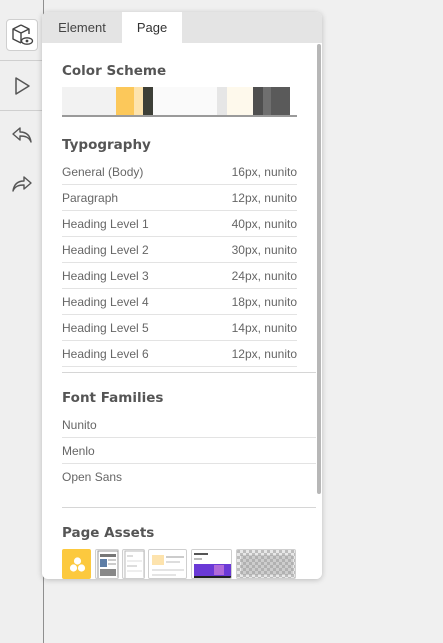 The width and height of the screenshot is (443, 643). What do you see at coordinates (90, 197) in the screenshot?
I see `typography-label: Paragraph` at bounding box center [90, 197].